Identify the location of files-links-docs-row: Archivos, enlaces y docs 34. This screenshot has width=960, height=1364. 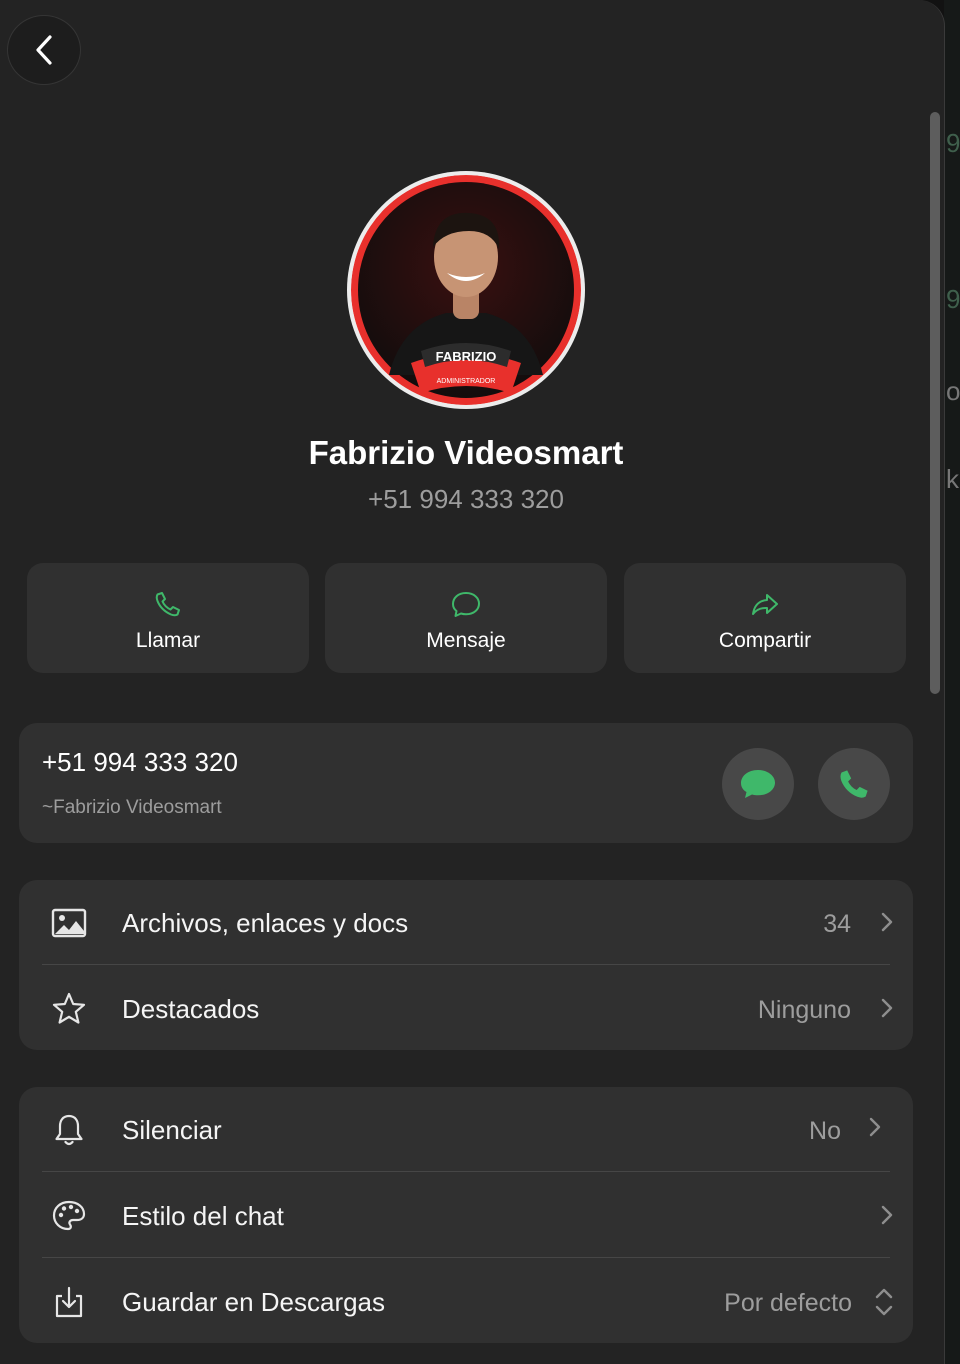
(466, 922).